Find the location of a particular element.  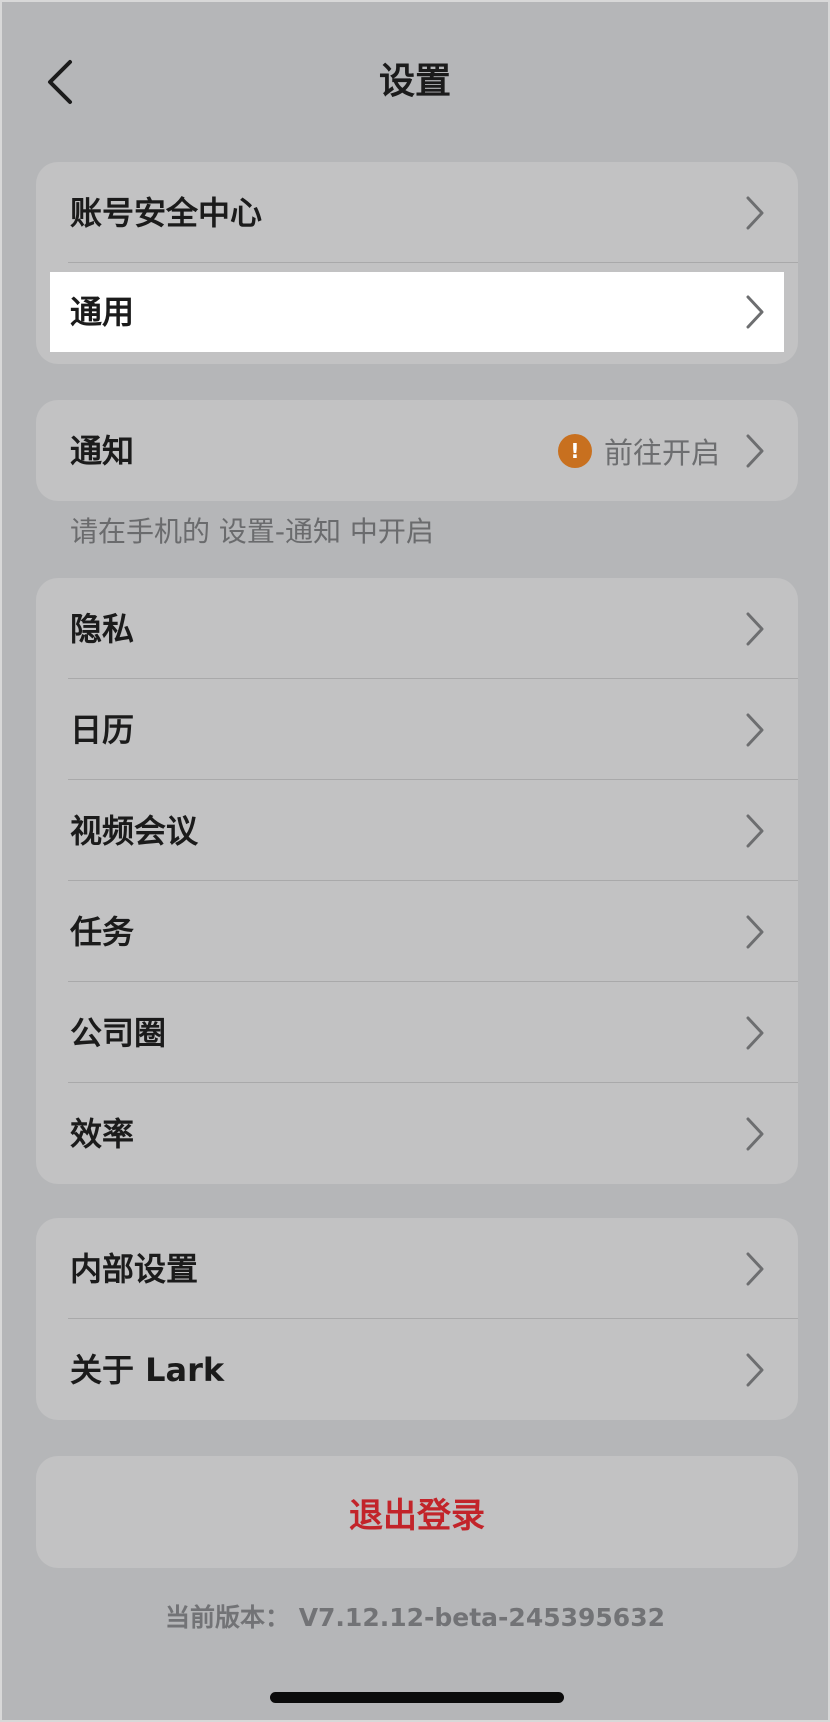

notification-status: ! 前往开启 is located at coordinates (638, 451).